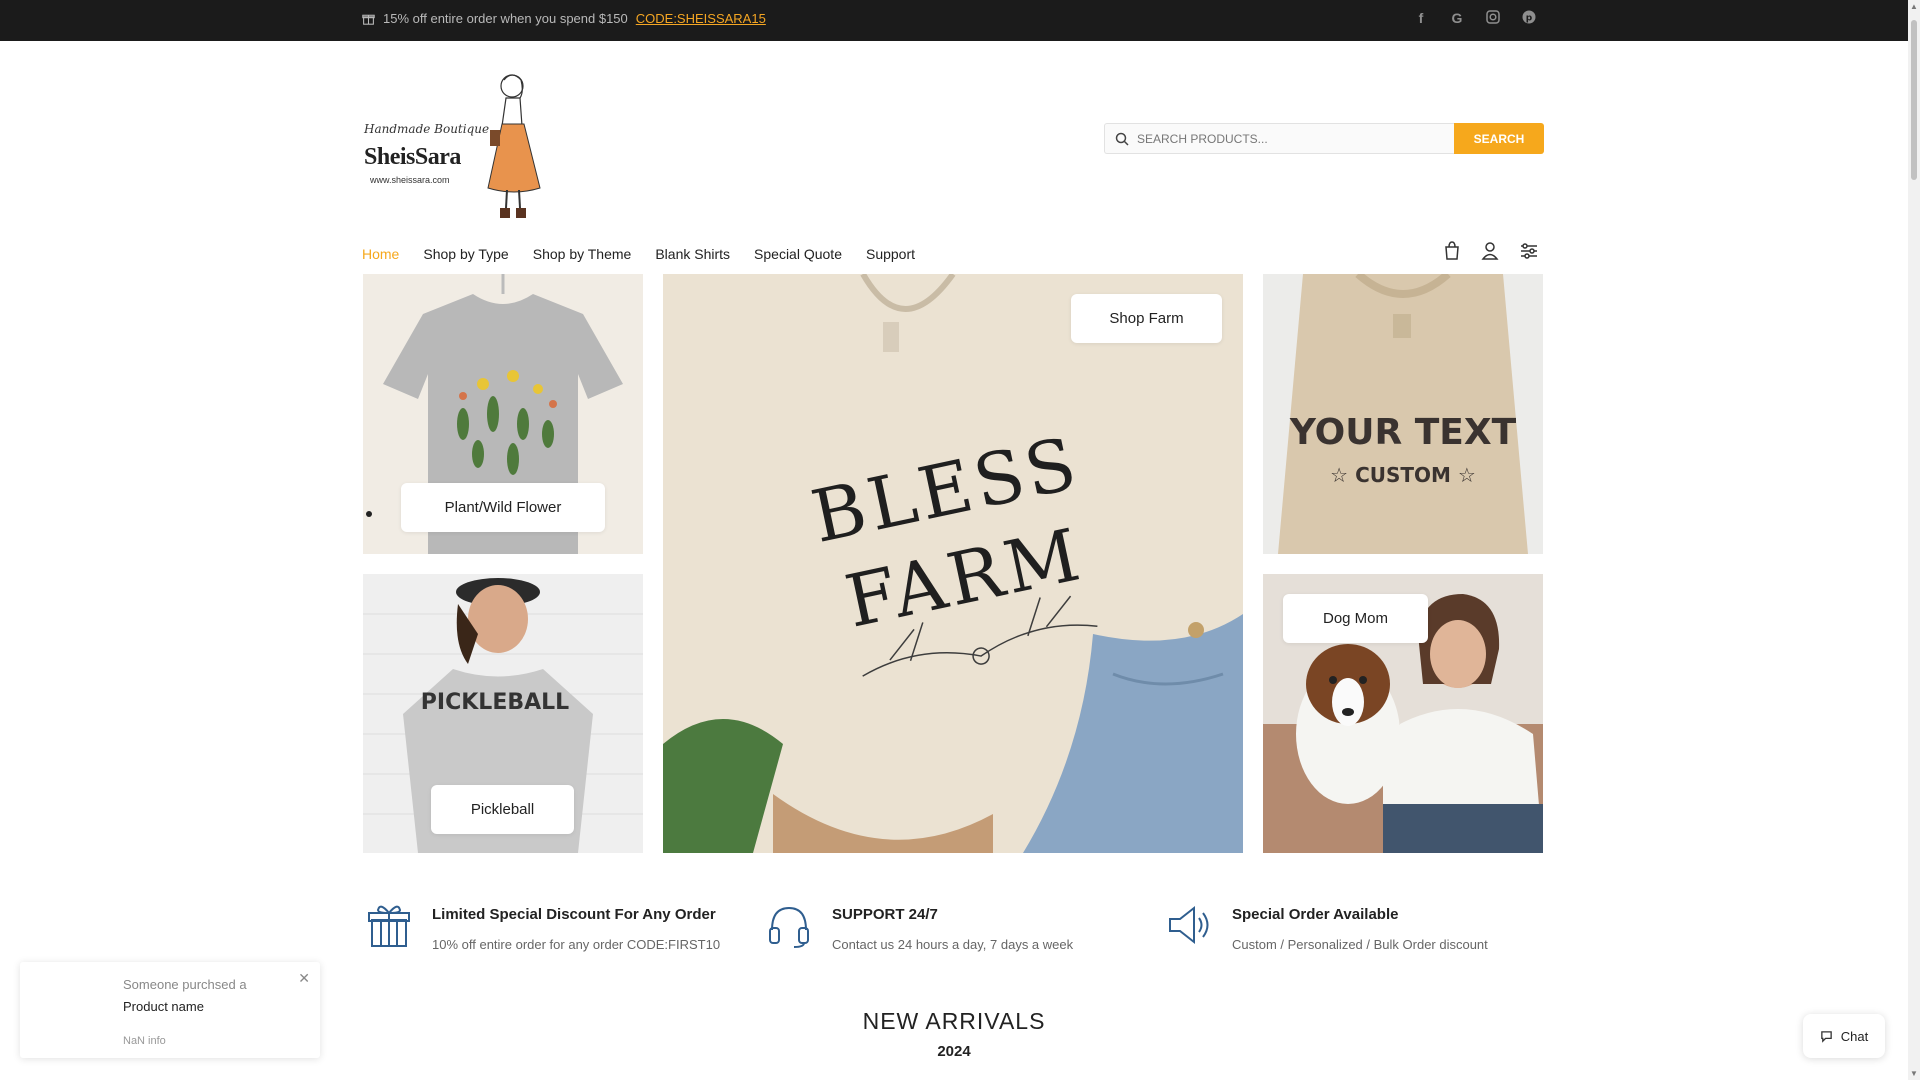 Image resolution: width=1920 pixels, height=1080 pixels. Describe the element at coordinates (1122, 139) in the screenshot. I see `search-icon` at that location.